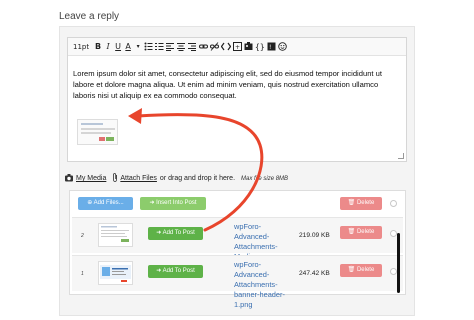  What do you see at coordinates (192, 47) in the screenshot?
I see `align-right-icon` at bounding box center [192, 47].